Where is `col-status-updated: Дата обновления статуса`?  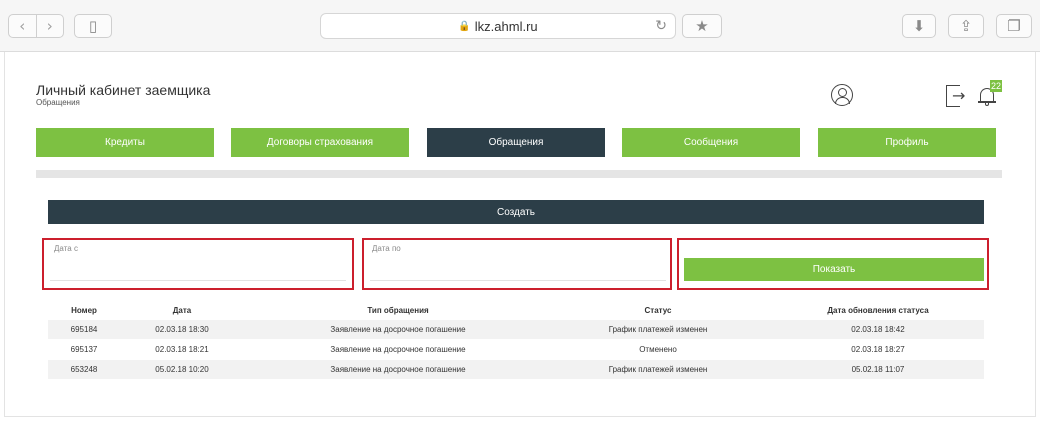 col-status-updated: Дата обновления статуса is located at coordinates (878, 310).